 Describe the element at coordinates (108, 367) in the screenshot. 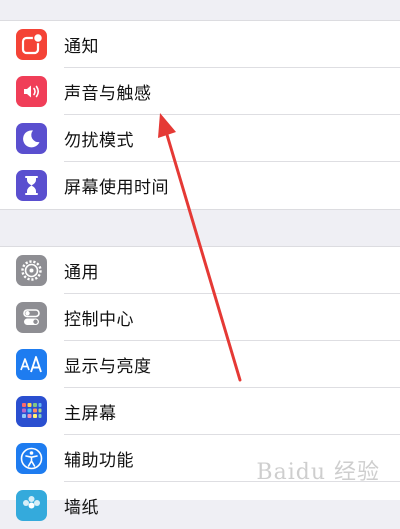

I see `settings-row-label: 显示与亮度` at that location.